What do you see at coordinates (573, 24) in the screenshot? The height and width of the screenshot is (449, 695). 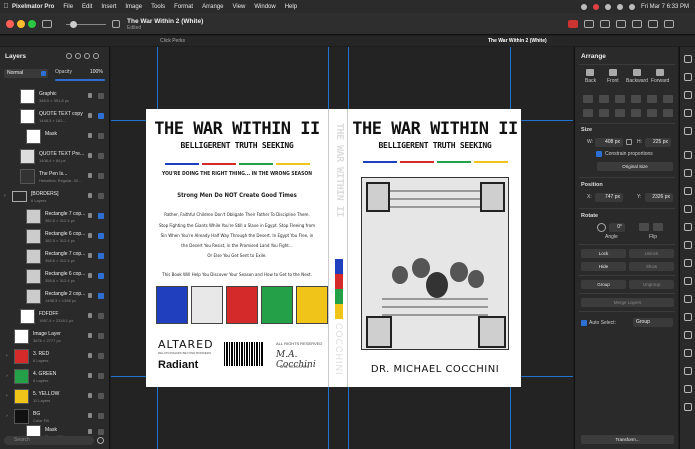 I see `export-icon` at bounding box center [573, 24].